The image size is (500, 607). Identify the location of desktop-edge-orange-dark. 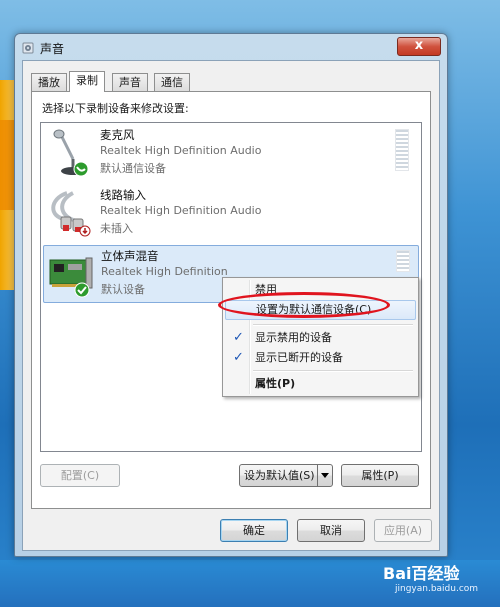
(7, 165).